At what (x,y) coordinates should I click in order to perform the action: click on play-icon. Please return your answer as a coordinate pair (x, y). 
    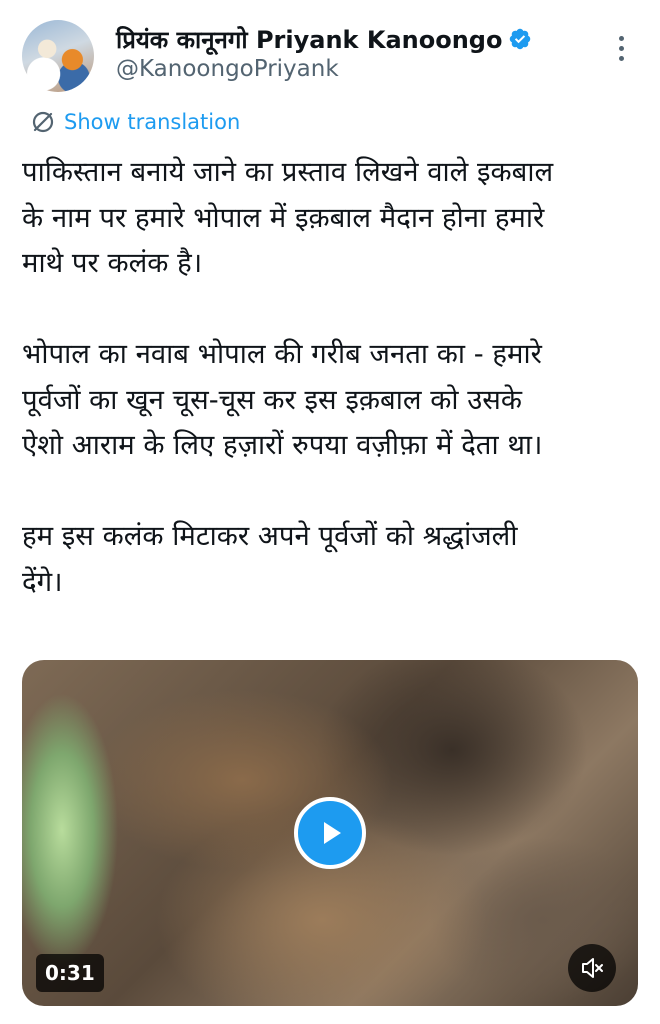
    Looking at the image, I should click on (332, 833).